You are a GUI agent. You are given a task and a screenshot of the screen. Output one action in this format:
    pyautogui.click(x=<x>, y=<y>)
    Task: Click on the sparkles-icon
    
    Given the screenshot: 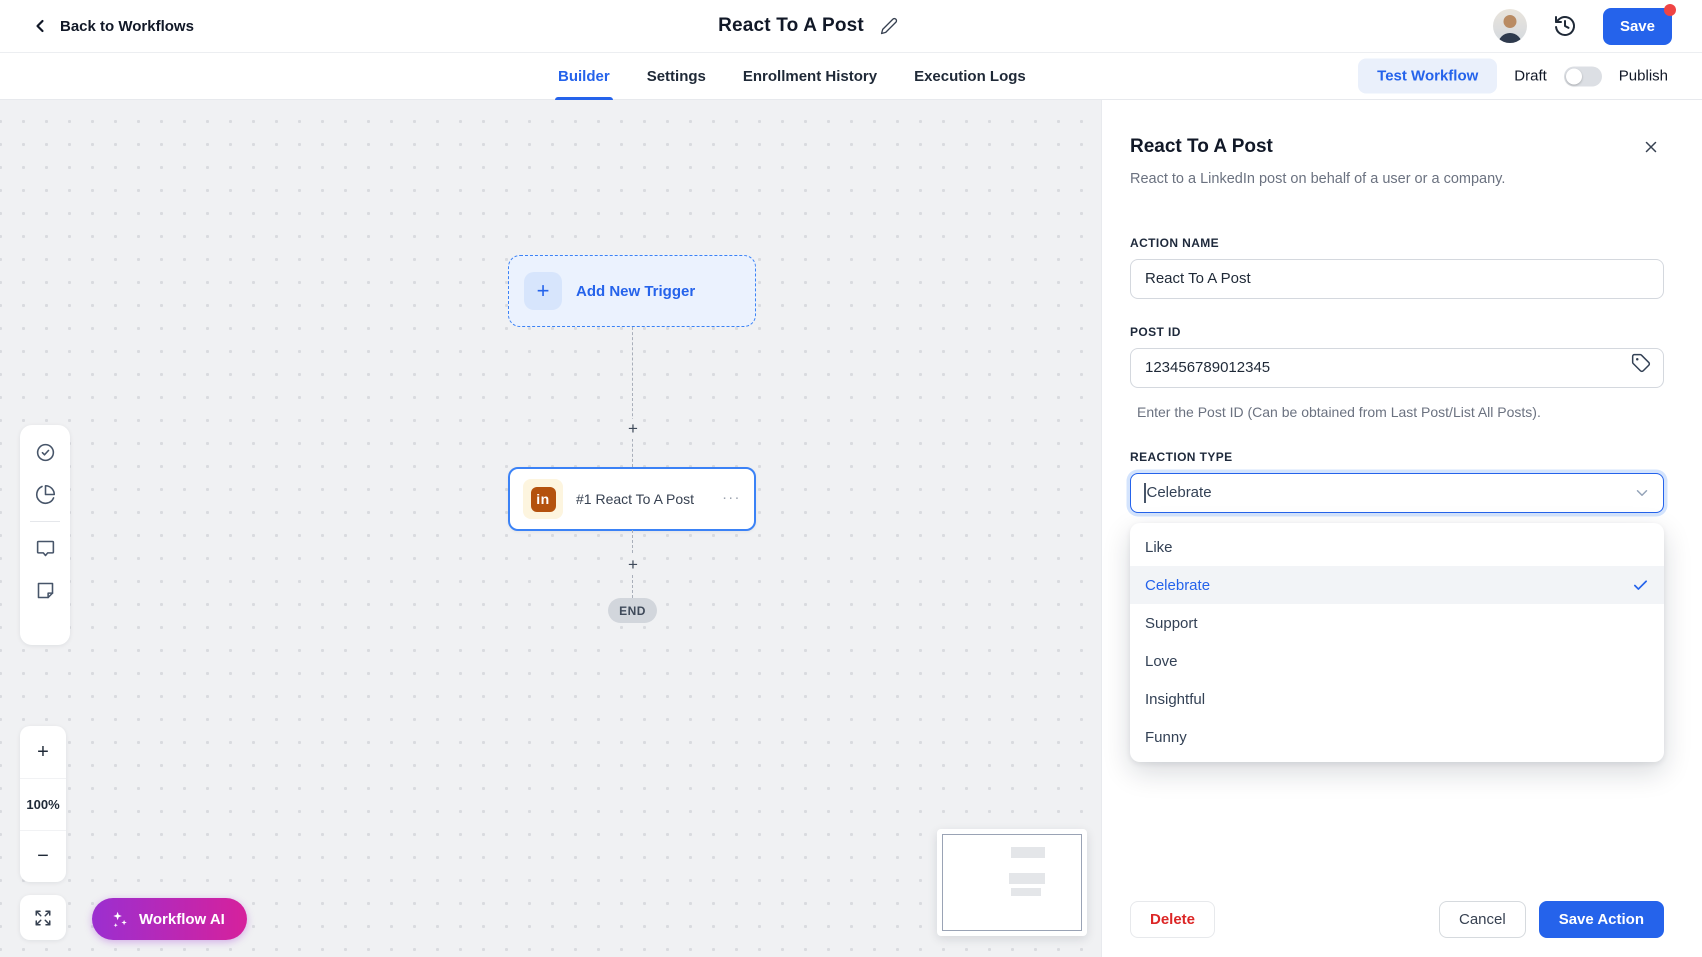 What is the action you would take?
    pyautogui.click(x=120, y=919)
    